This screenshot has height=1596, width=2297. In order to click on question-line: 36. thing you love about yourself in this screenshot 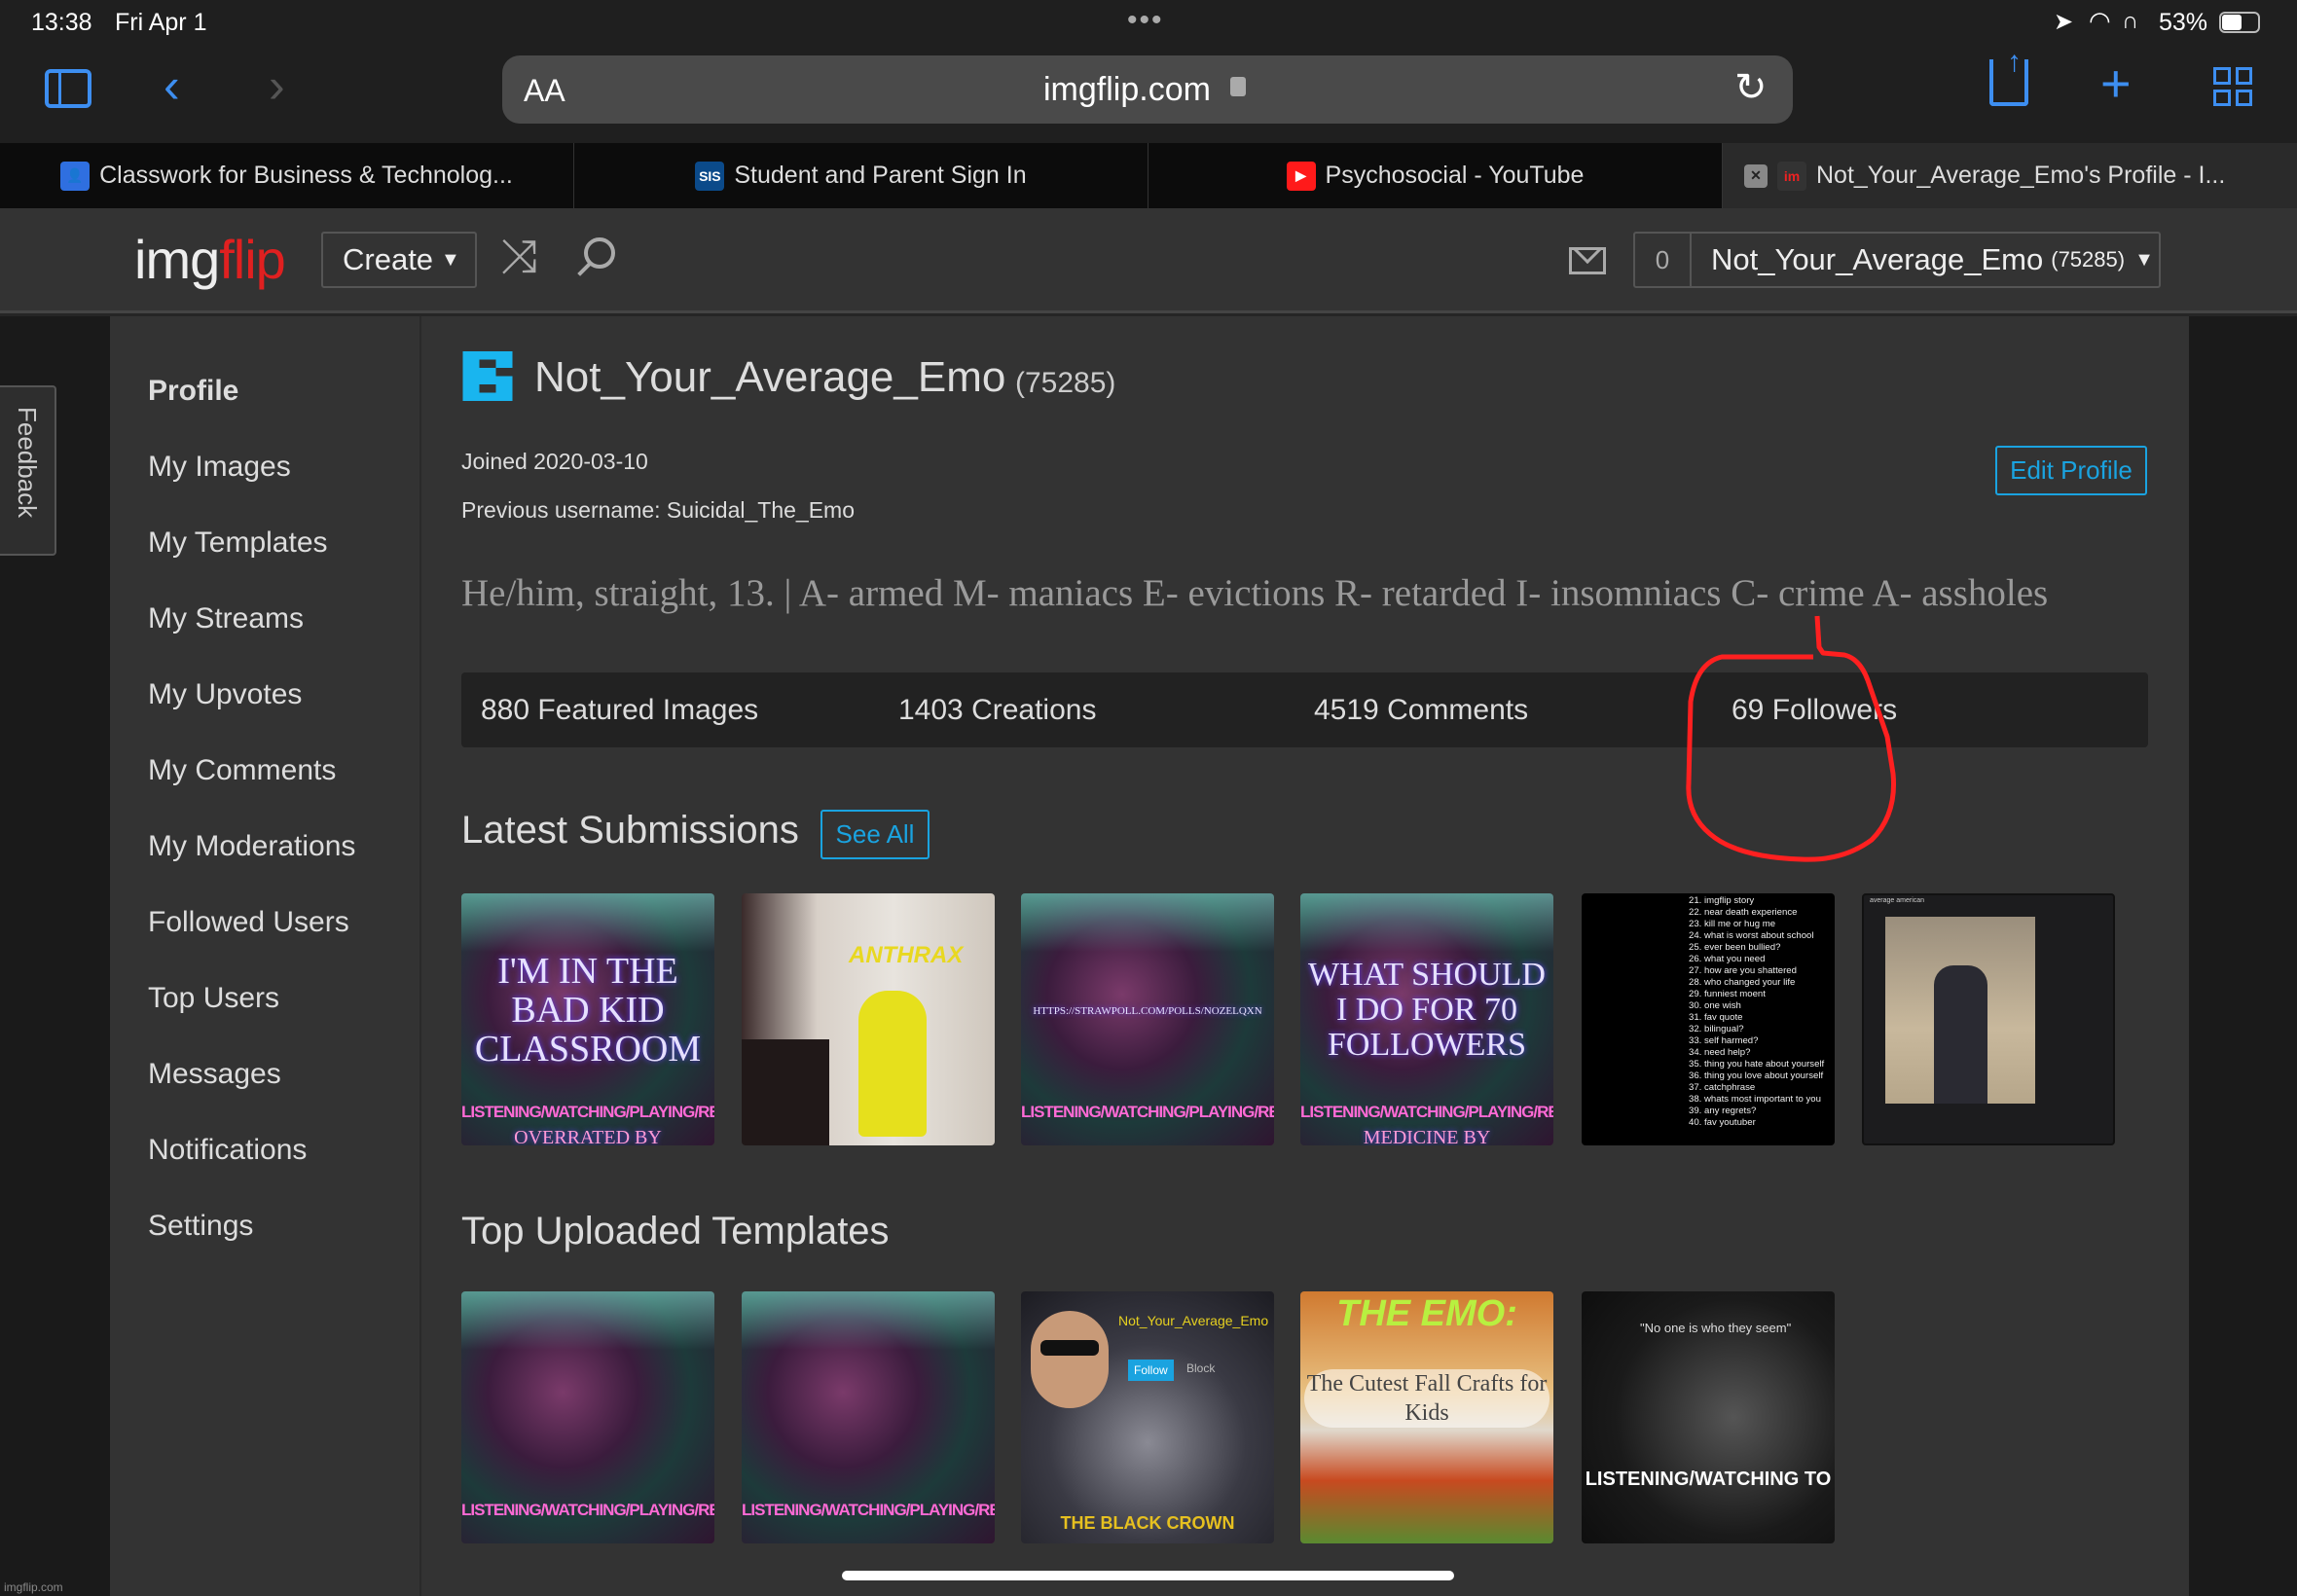, I will do `click(1756, 1075)`.